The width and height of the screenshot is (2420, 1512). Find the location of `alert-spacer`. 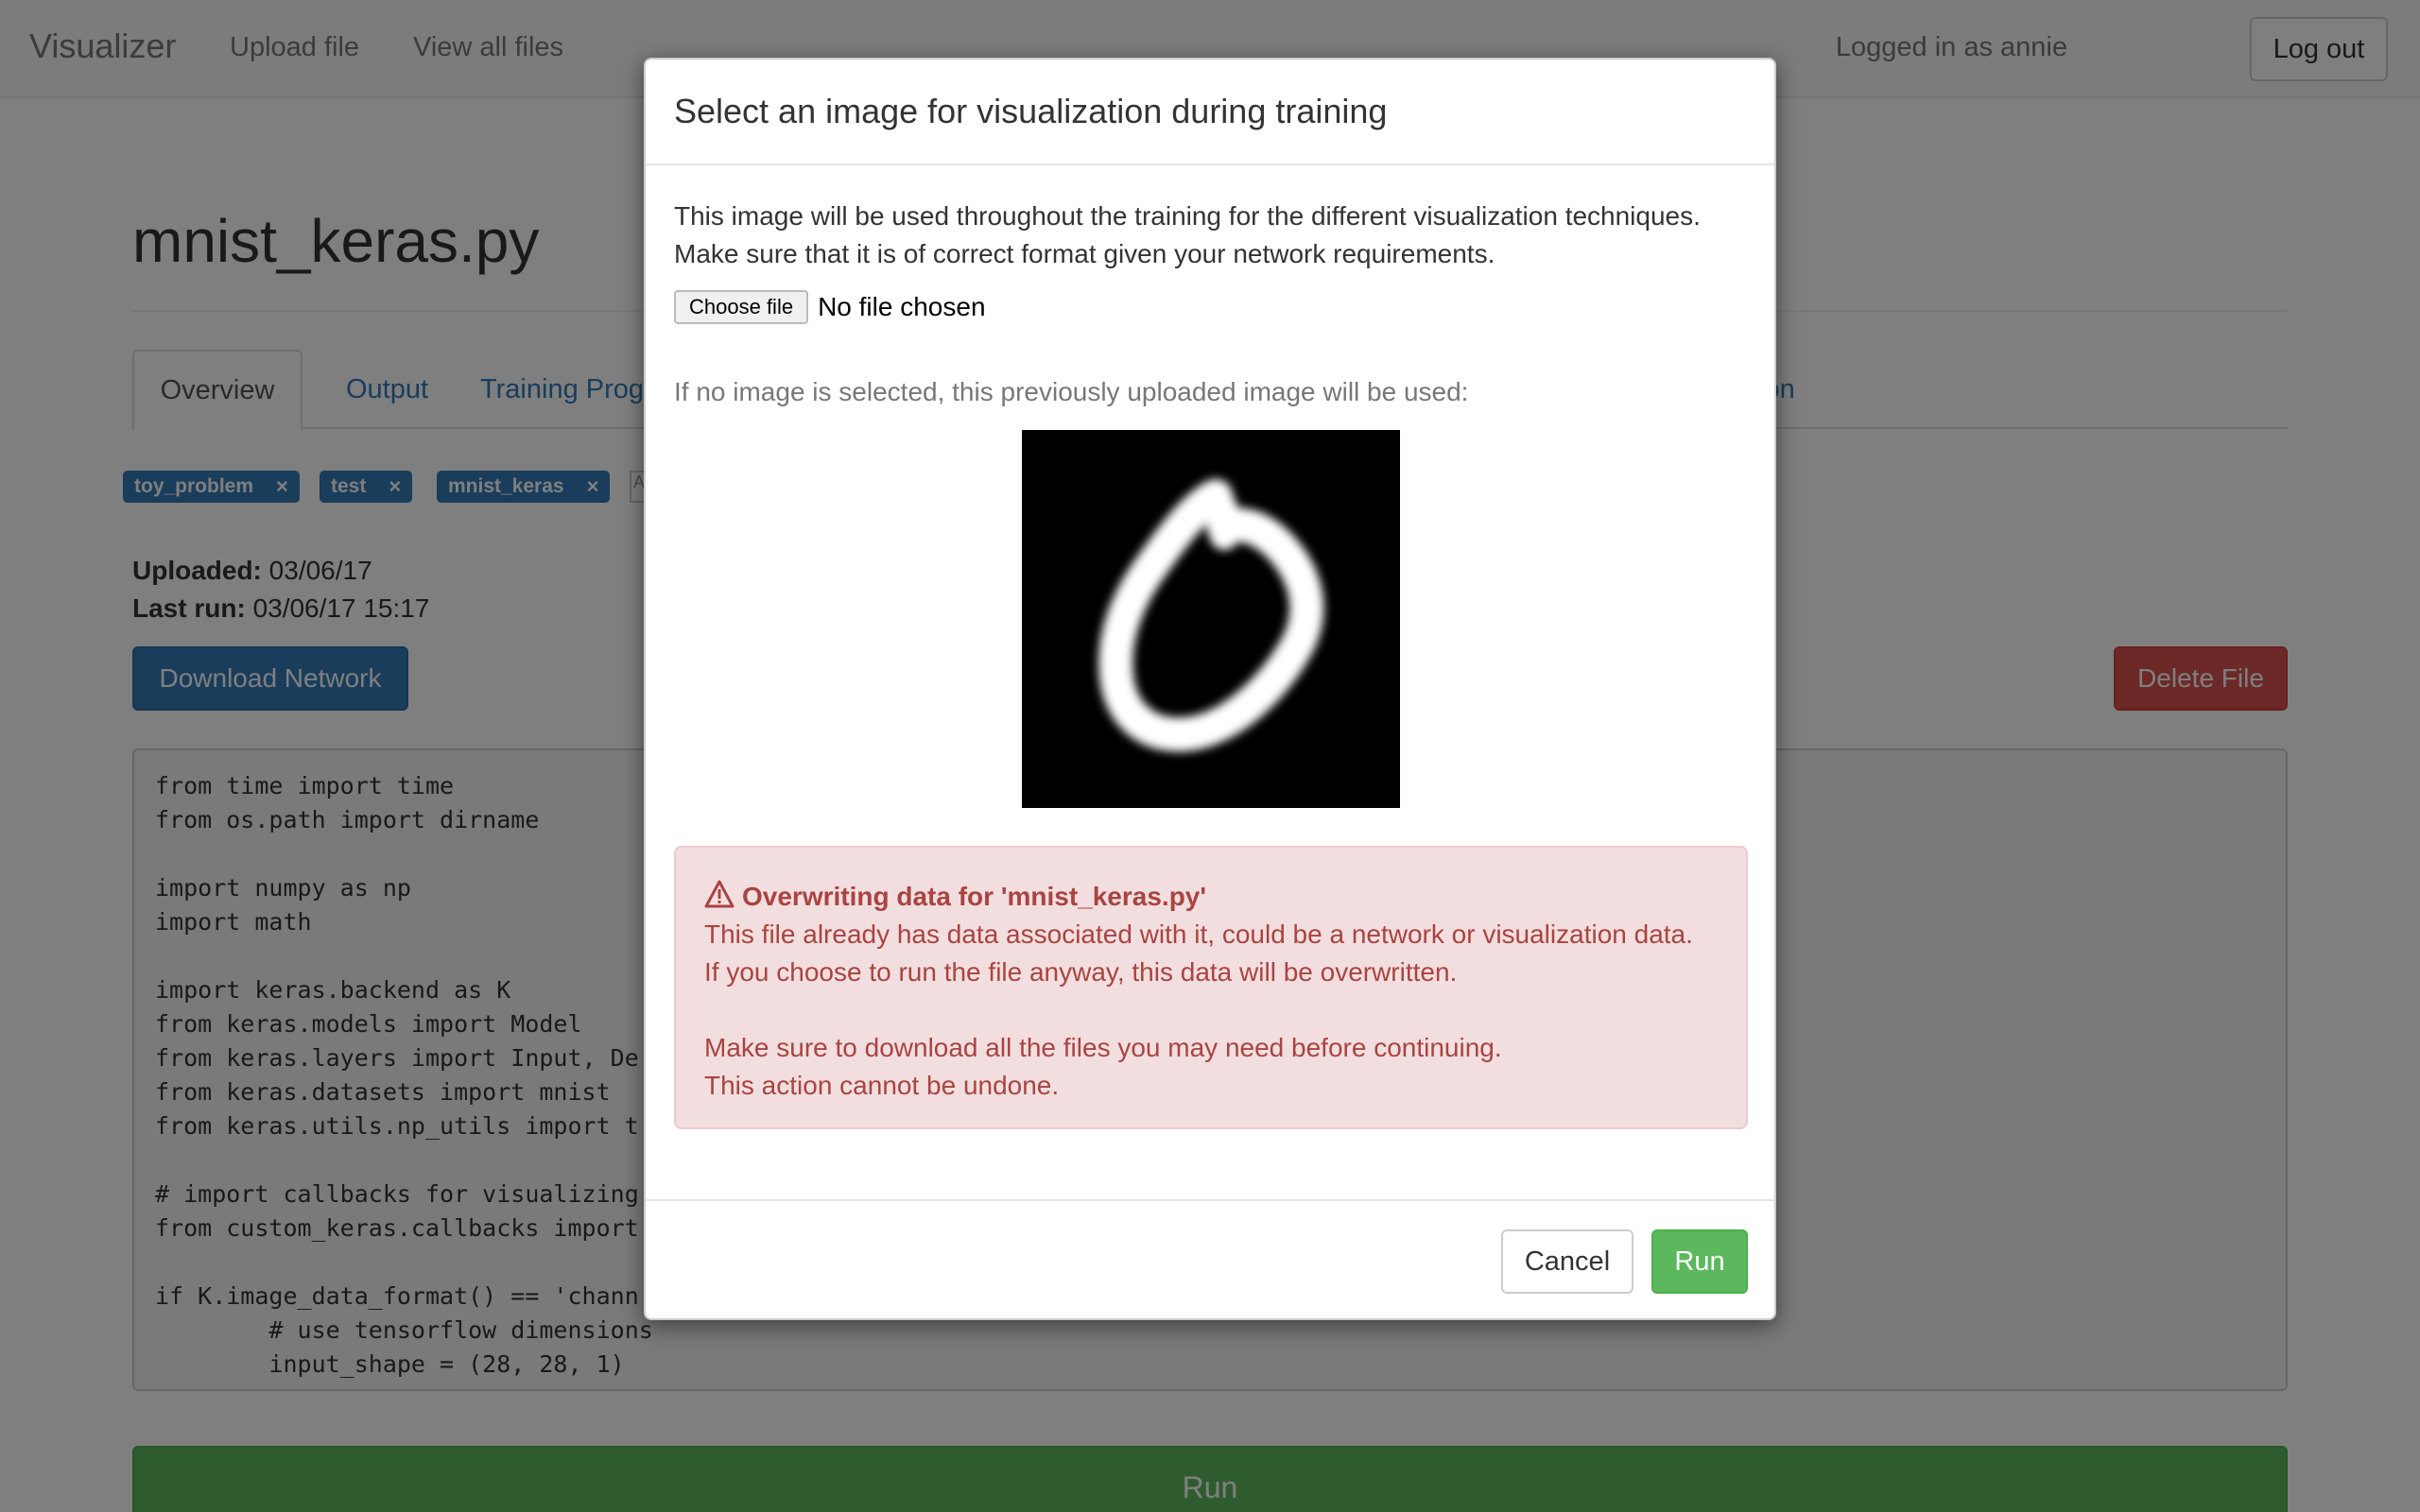

alert-spacer is located at coordinates (1211, 1010).